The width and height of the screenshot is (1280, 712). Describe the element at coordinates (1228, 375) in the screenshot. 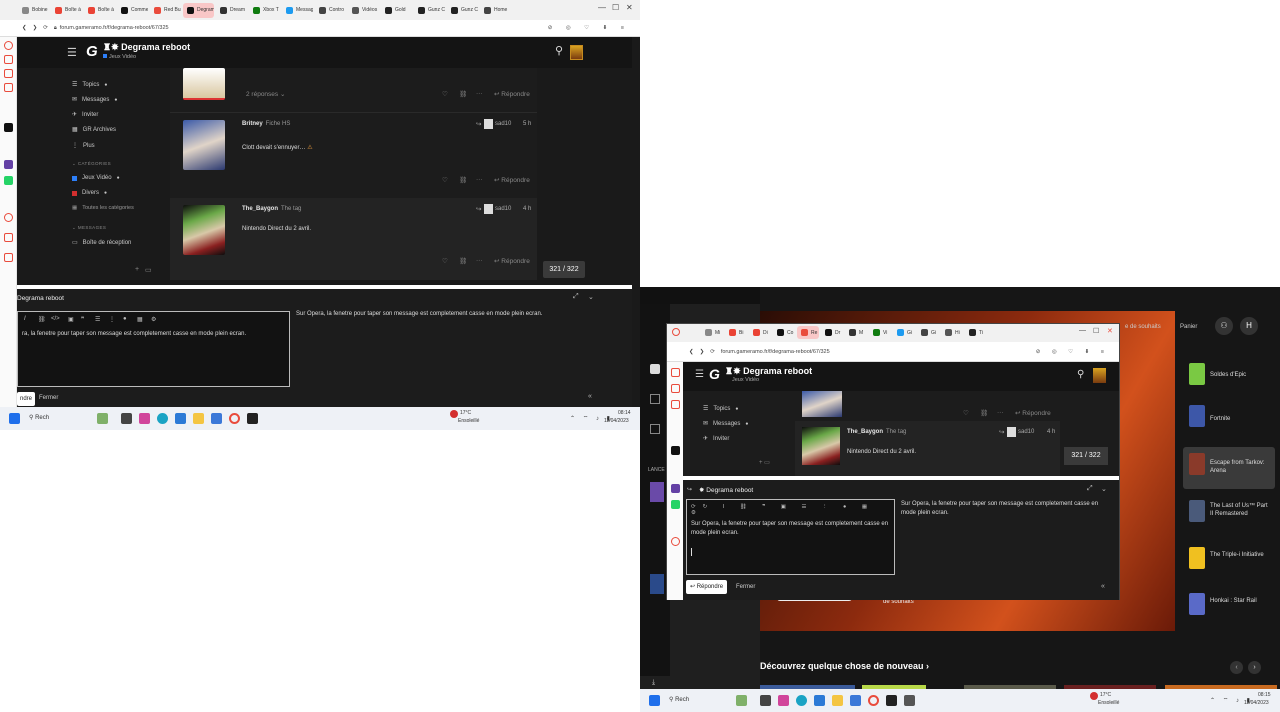

I see `game-item: Soldes d'Epic` at that location.